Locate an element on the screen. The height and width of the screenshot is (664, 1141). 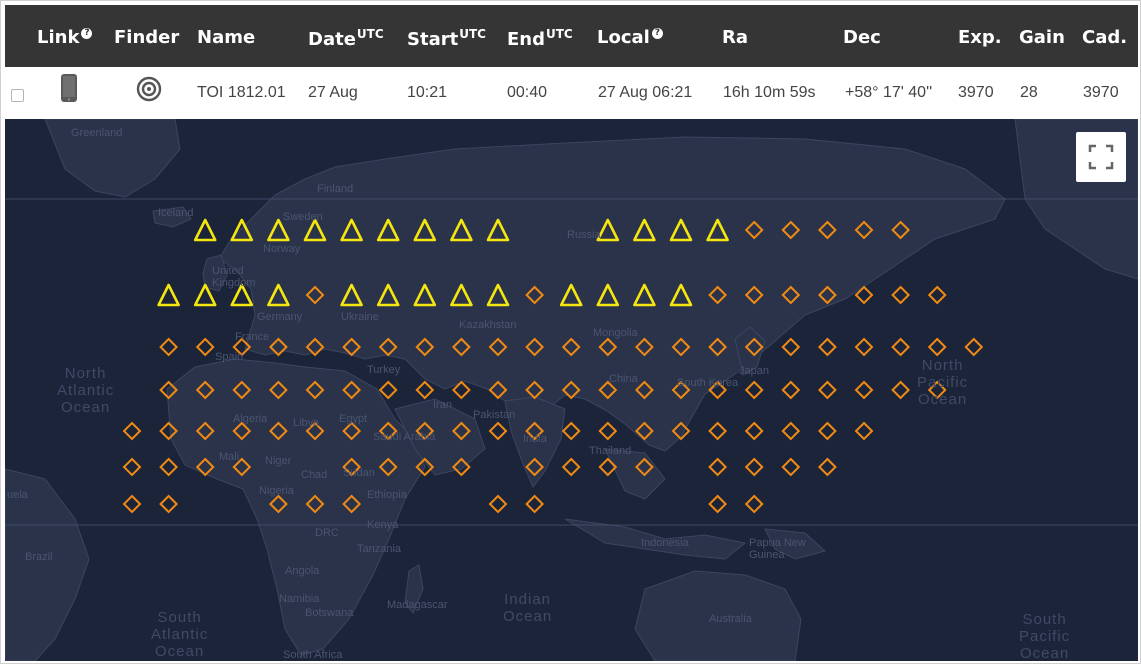
ocean-label: South Pacific Ocean is located at coordinates (1045, 636).